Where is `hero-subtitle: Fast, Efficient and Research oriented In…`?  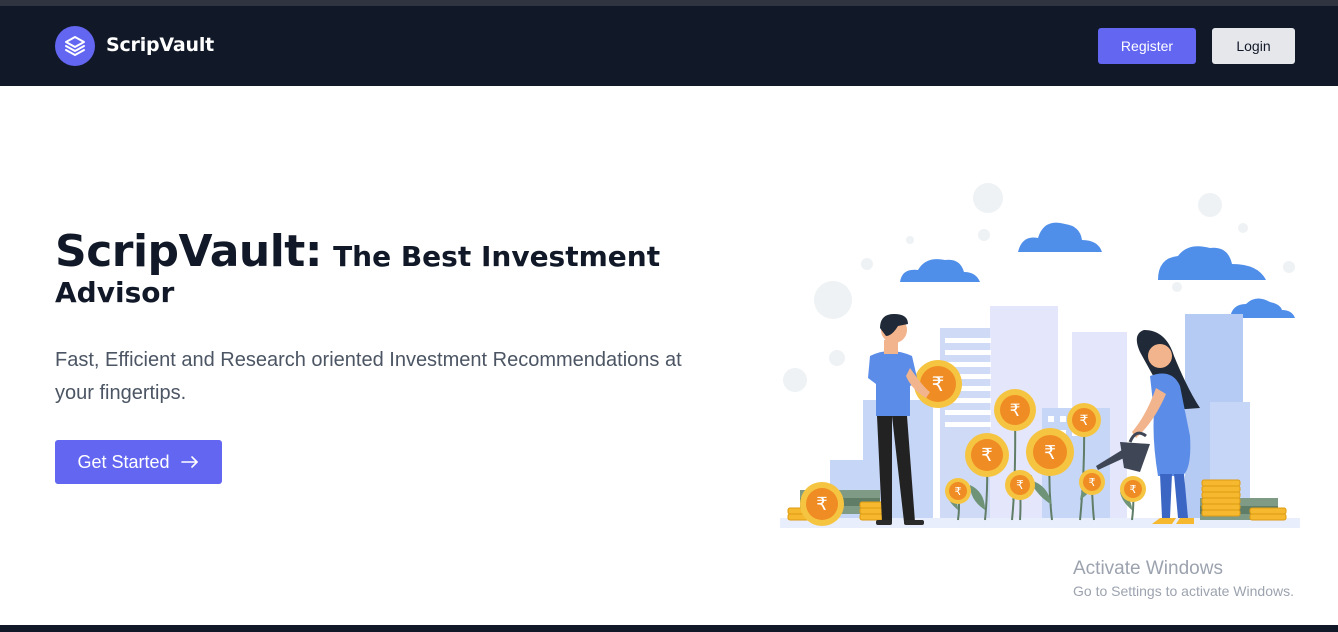 hero-subtitle: Fast, Efficient and Research oriented In… is located at coordinates (368, 376).